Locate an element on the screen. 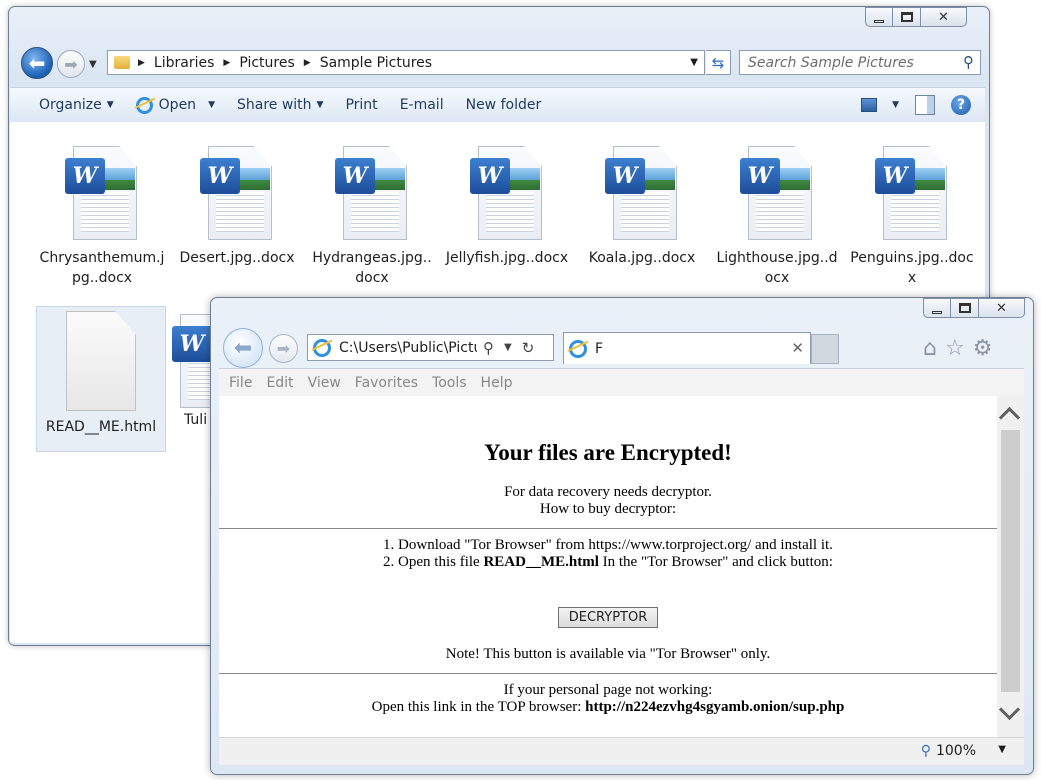 This screenshot has width=1041, height=780. file-item: W Desert.jpg..docx is located at coordinates (237, 205).